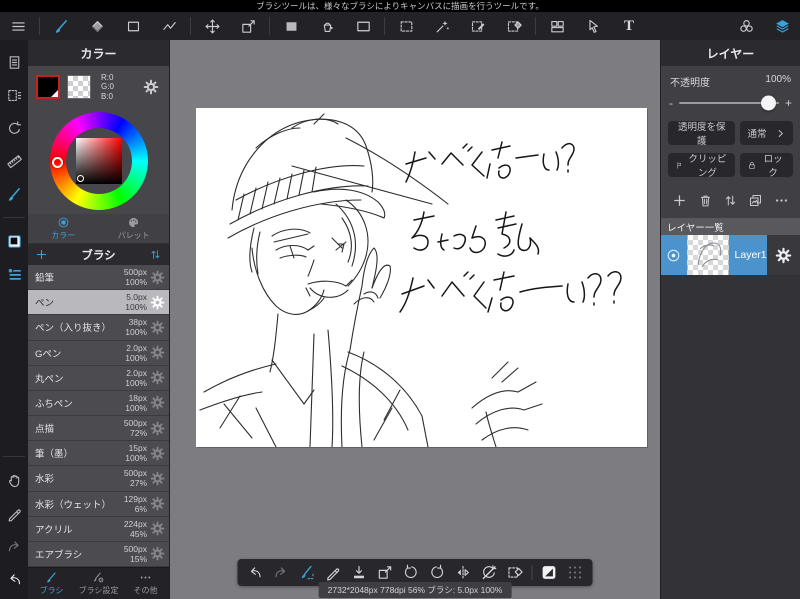  I want to click on brush-item: 丸ペン 2.0px 100%, so click(98, 378).